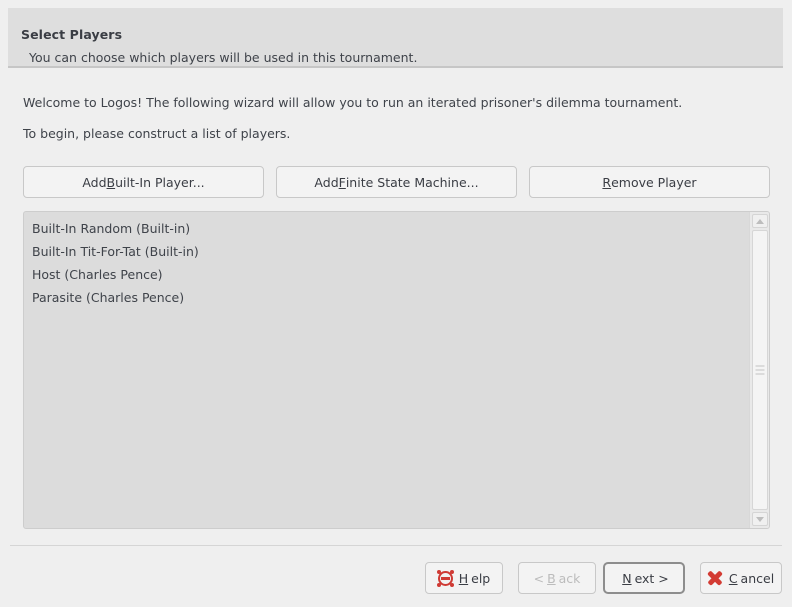  Describe the element at coordinates (396, 580) in the screenshot. I see `wizard-footer: Help < Back Next > Cancel` at that location.